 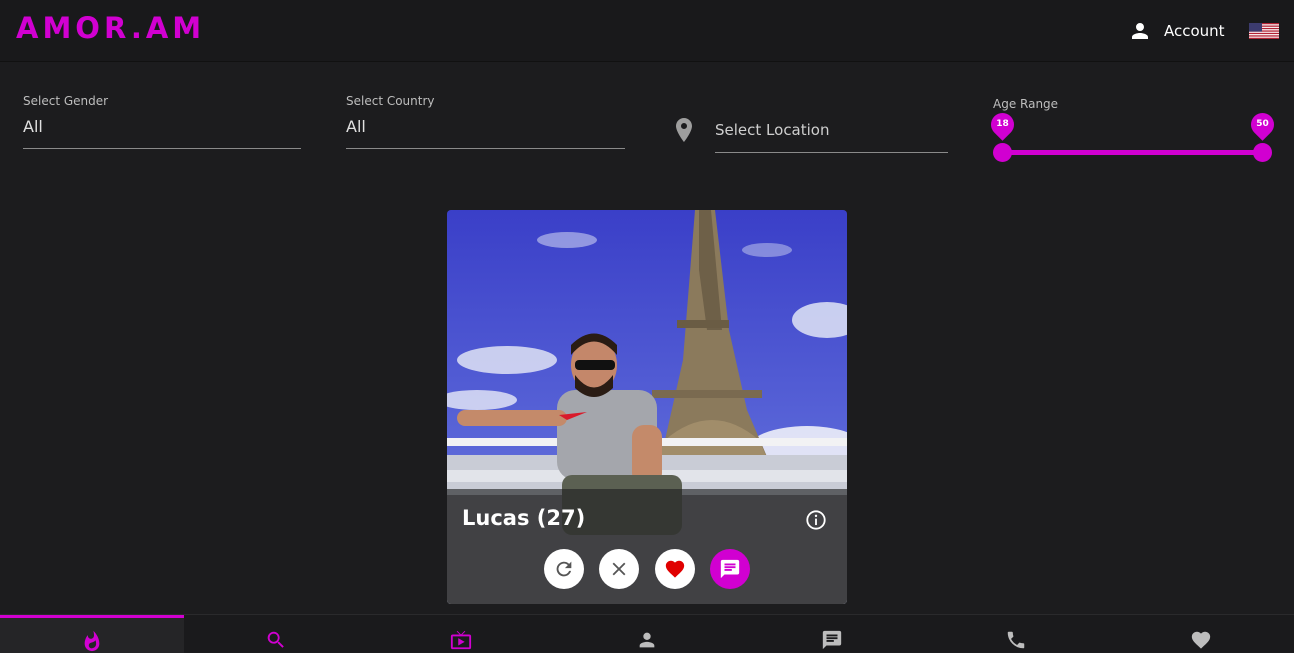 I want to click on location-input: Select Location, so click(x=831, y=137).